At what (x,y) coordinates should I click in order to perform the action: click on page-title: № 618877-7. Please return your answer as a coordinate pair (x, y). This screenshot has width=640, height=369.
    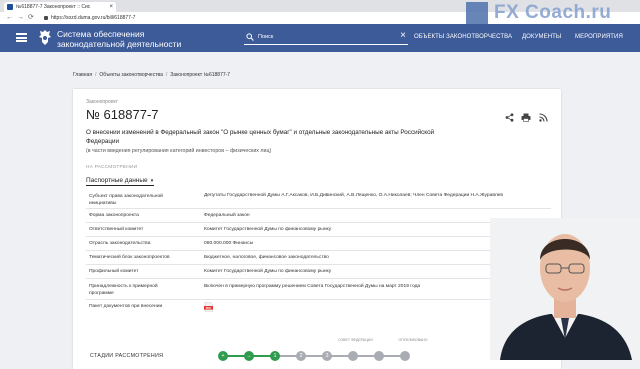
    Looking at the image, I should click on (122, 114).